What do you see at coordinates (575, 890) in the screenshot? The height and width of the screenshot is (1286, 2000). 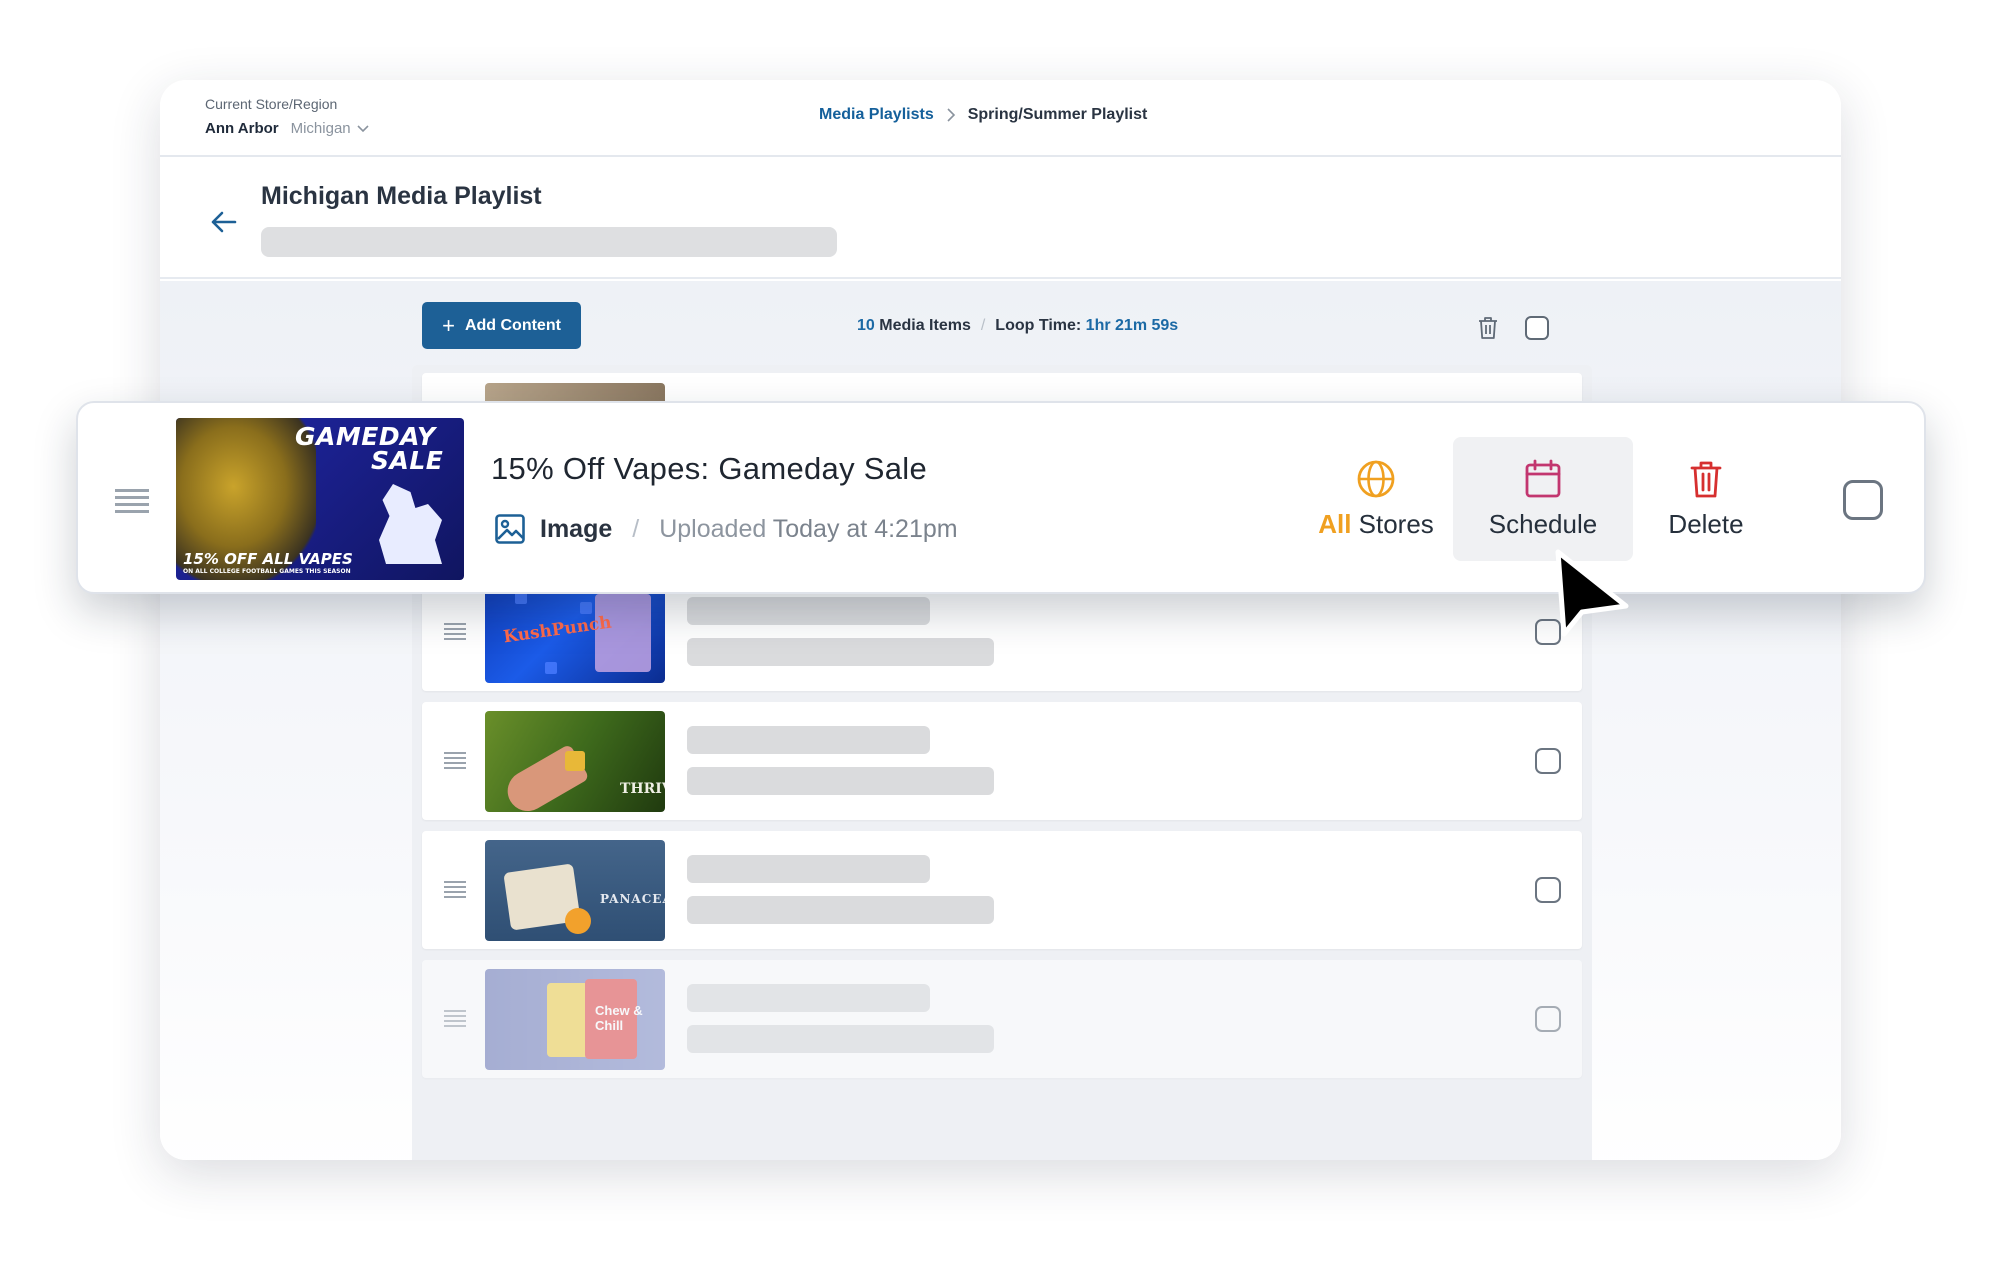 I see `media-thumbnail: PANACEA` at bounding box center [575, 890].